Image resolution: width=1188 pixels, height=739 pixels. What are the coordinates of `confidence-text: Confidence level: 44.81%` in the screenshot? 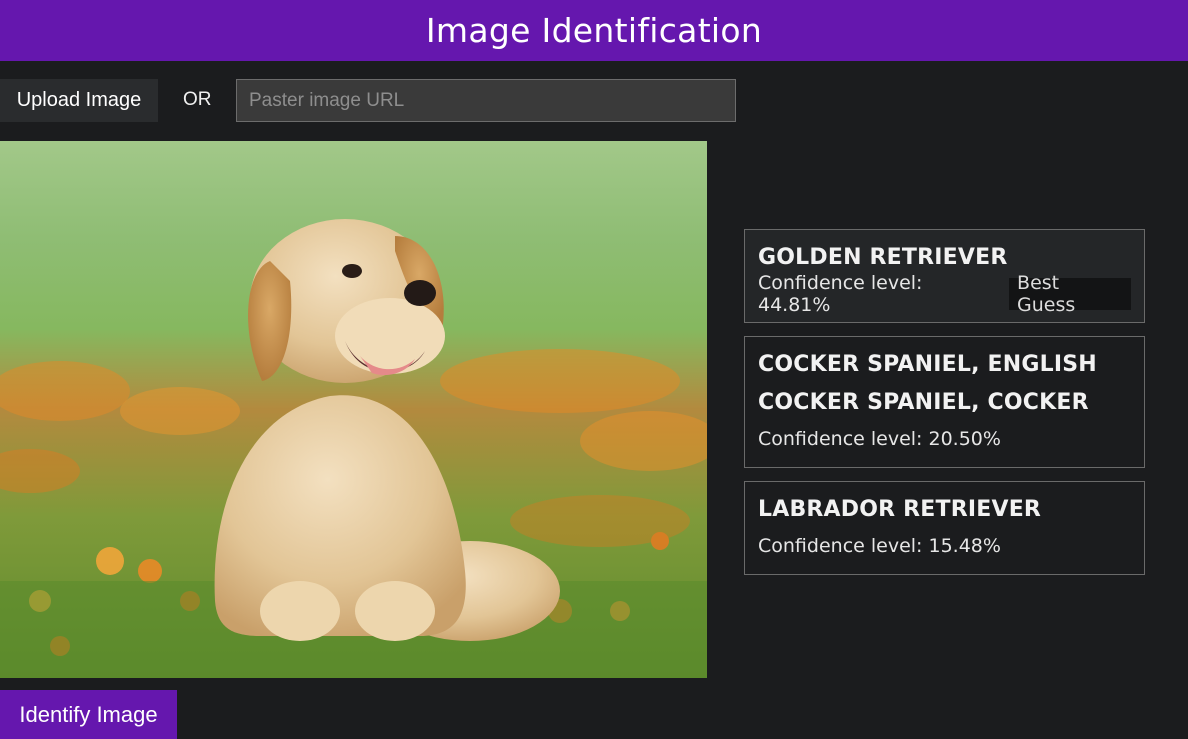 It's located at (840, 294).